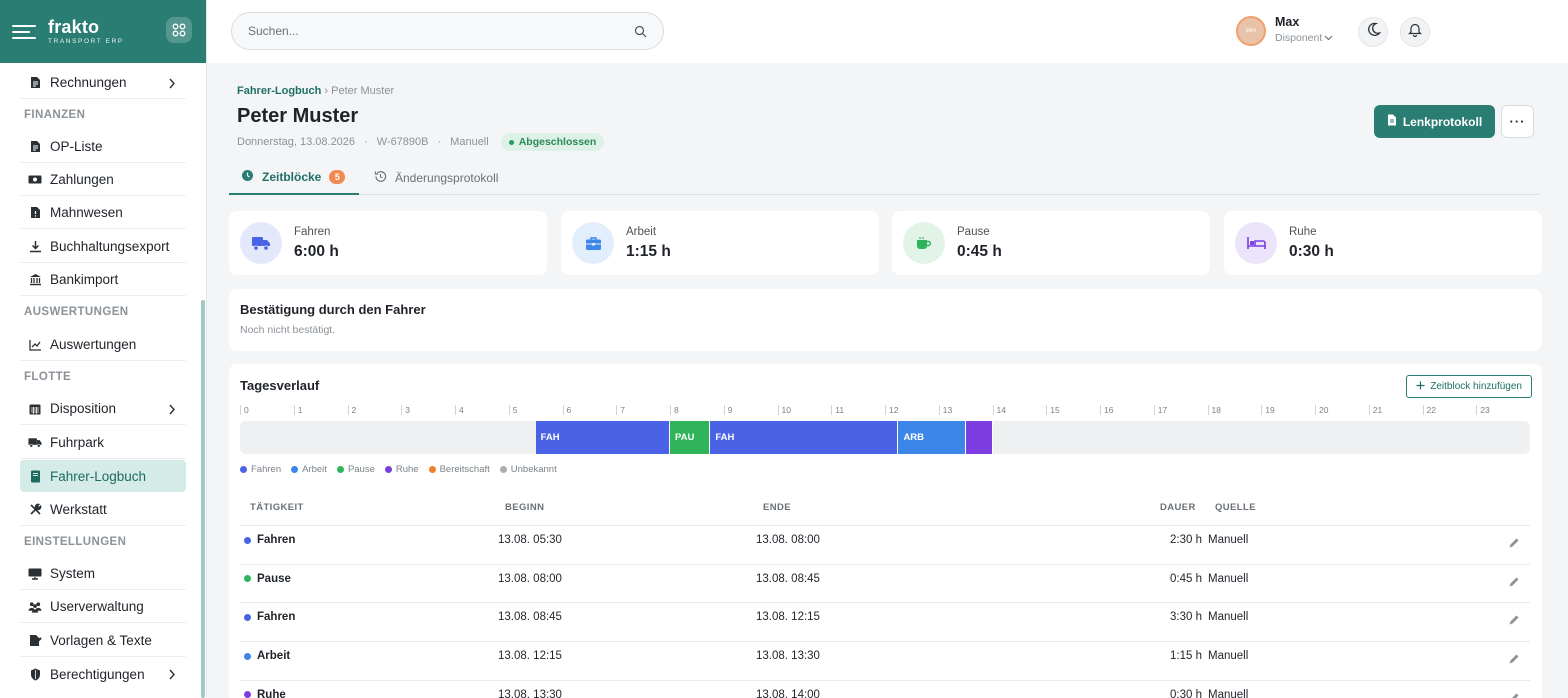 Image resolution: width=1568 pixels, height=698 pixels. Describe the element at coordinates (294, 177) in the screenshot. I see `tab-zeitbloecke: Zeitblöcke 5` at that location.